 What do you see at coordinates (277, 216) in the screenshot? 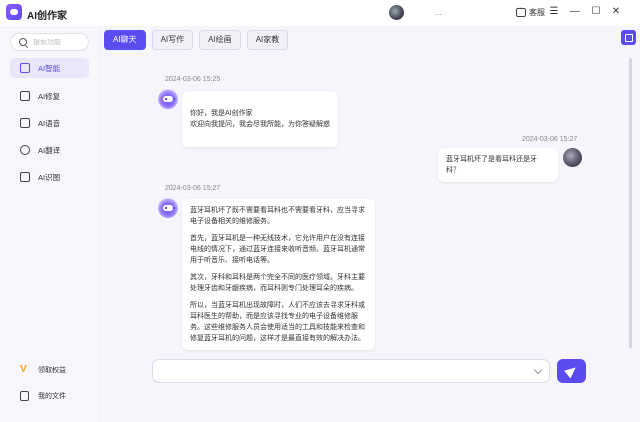
I see `message-paragraph: 蓝牙耳机坏了既不需要看耳科也不需要看牙科，应当寻求电子设备相关的维修服务。` at bounding box center [277, 216].